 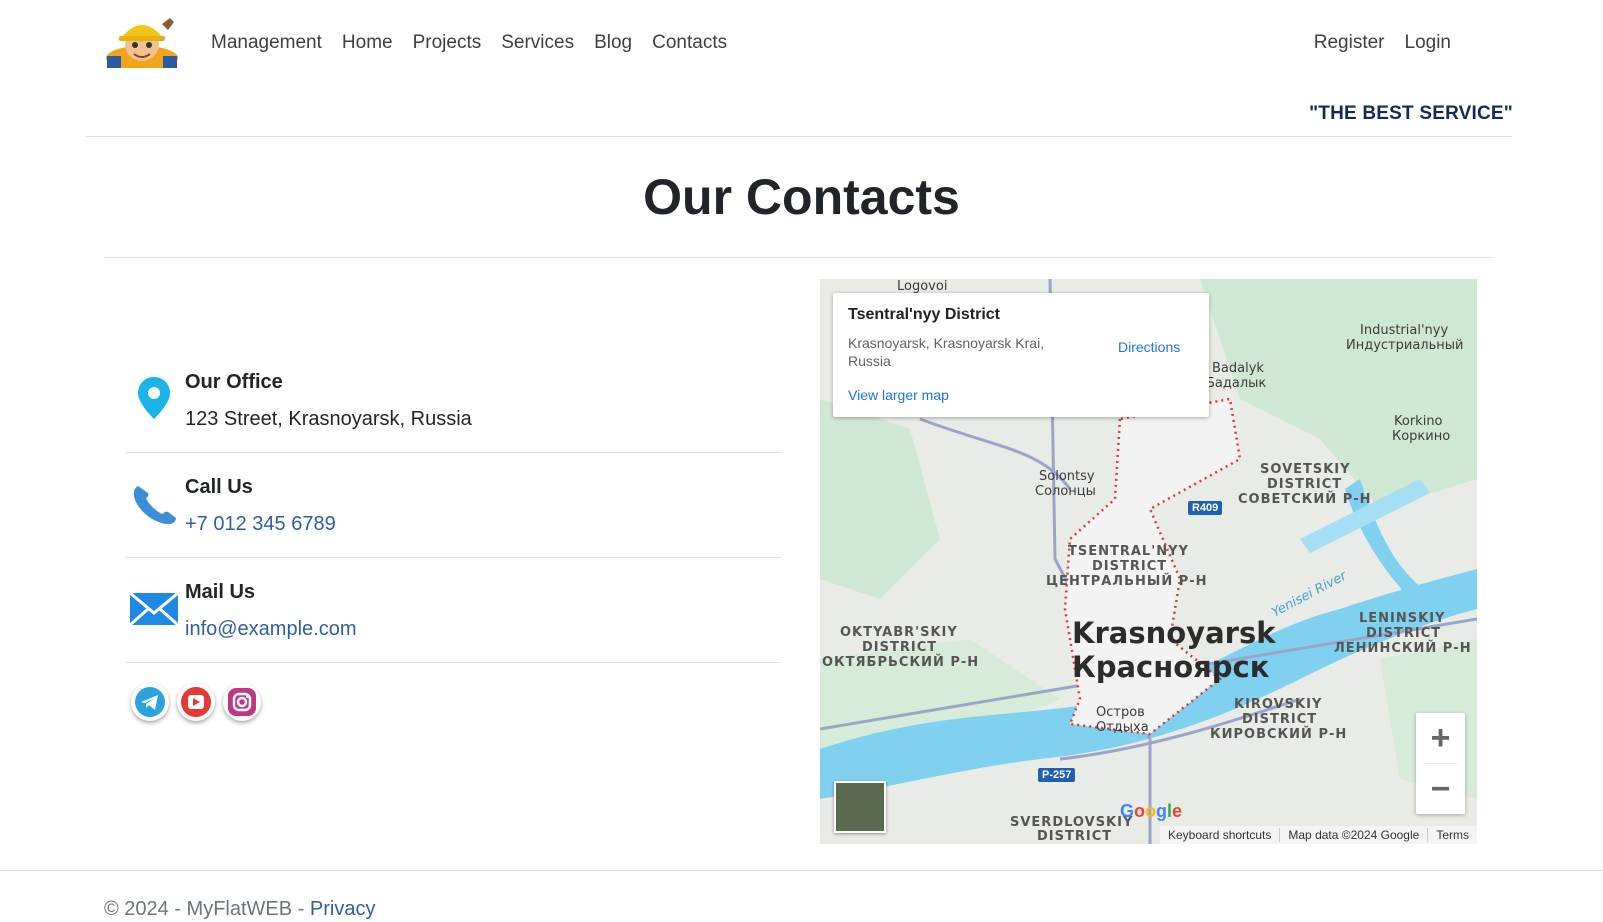 What do you see at coordinates (1171, 667) in the screenshot?
I see `map-city-label: Красноярск` at bounding box center [1171, 667].